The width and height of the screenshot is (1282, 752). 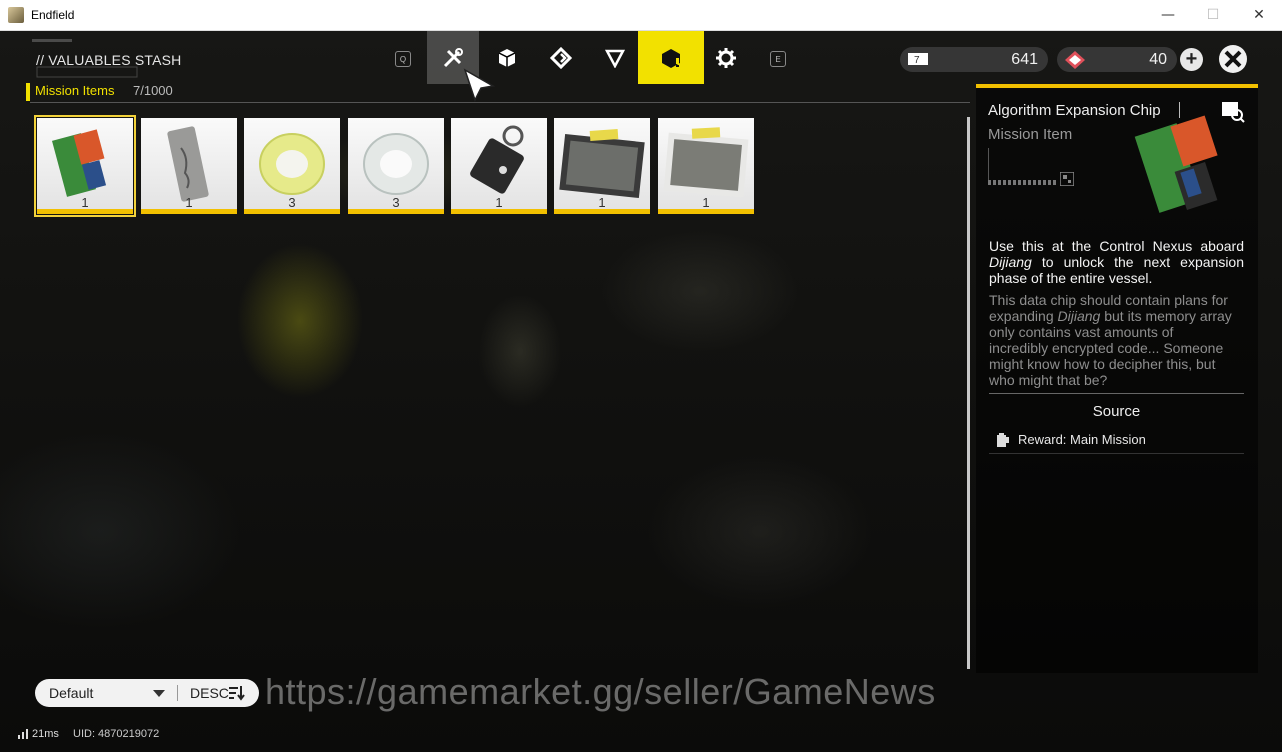 What do you see at coordinates (500, 102) in the screenshot?
I see `section-divider` at bounding box center [500, 102].